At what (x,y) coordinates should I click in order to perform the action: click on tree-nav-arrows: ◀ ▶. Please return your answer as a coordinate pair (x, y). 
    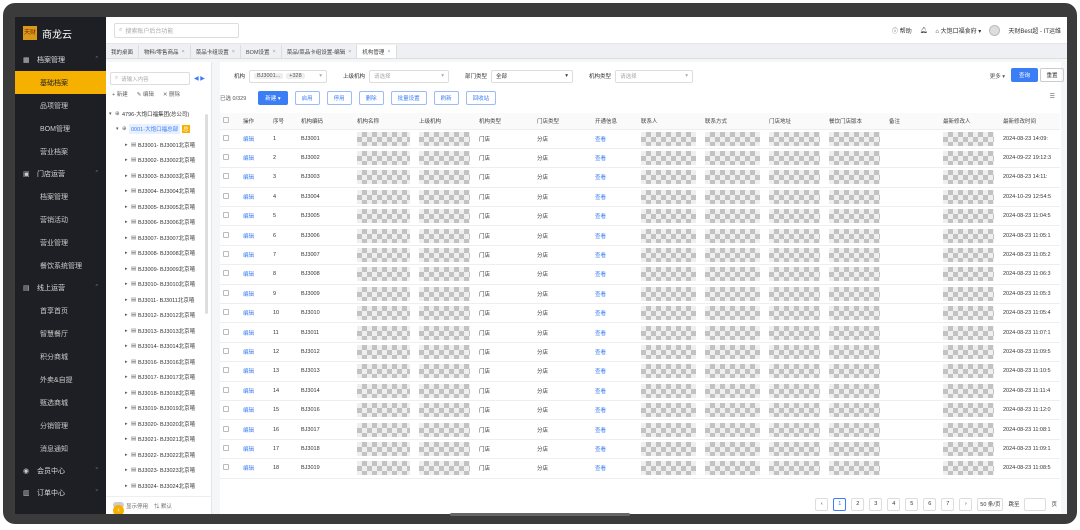
    Looking at the image, I should click on (199, 78).